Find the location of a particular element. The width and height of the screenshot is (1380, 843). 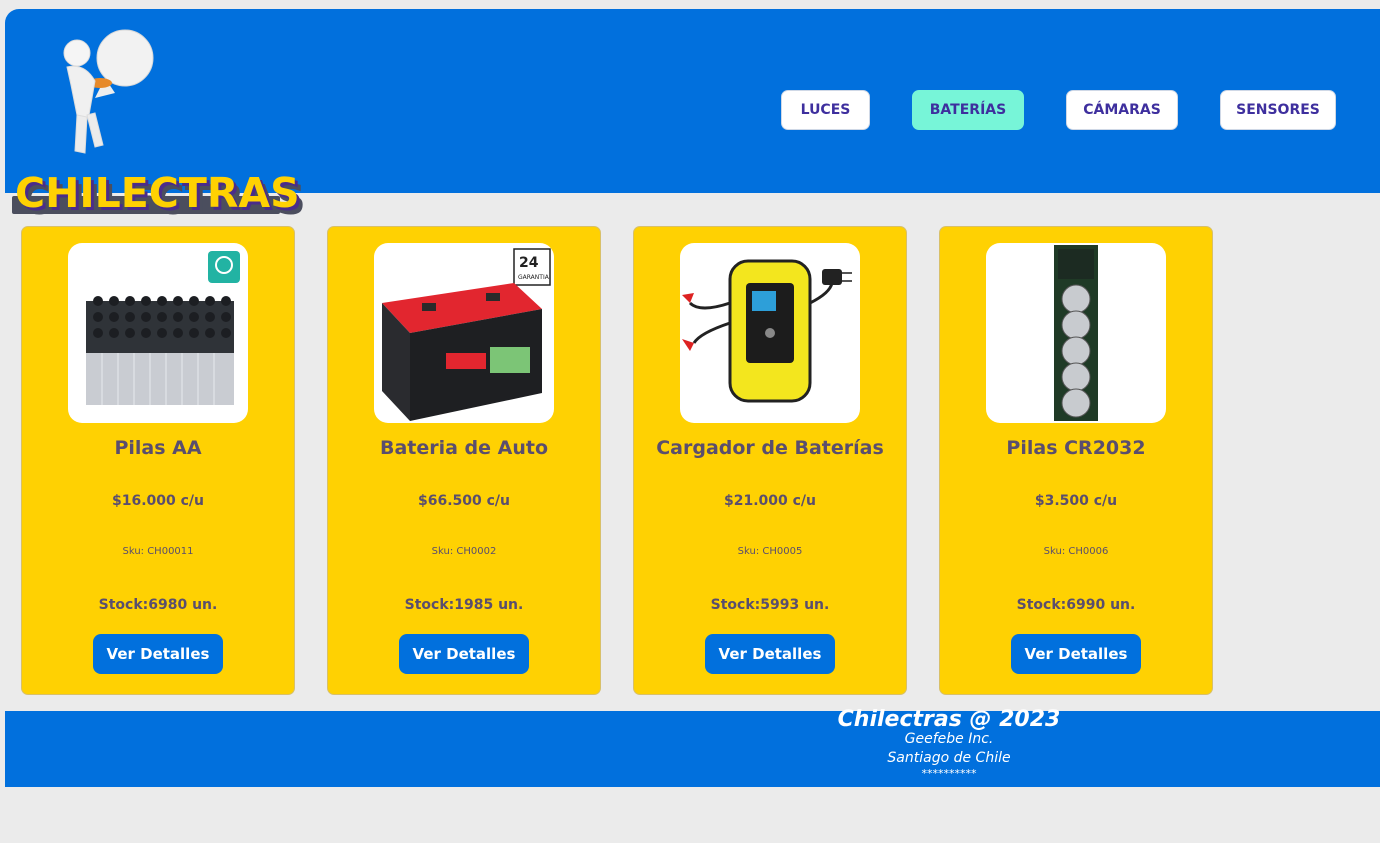

footer-company: Geefebe Inc. is located at coordinates (949, 739).